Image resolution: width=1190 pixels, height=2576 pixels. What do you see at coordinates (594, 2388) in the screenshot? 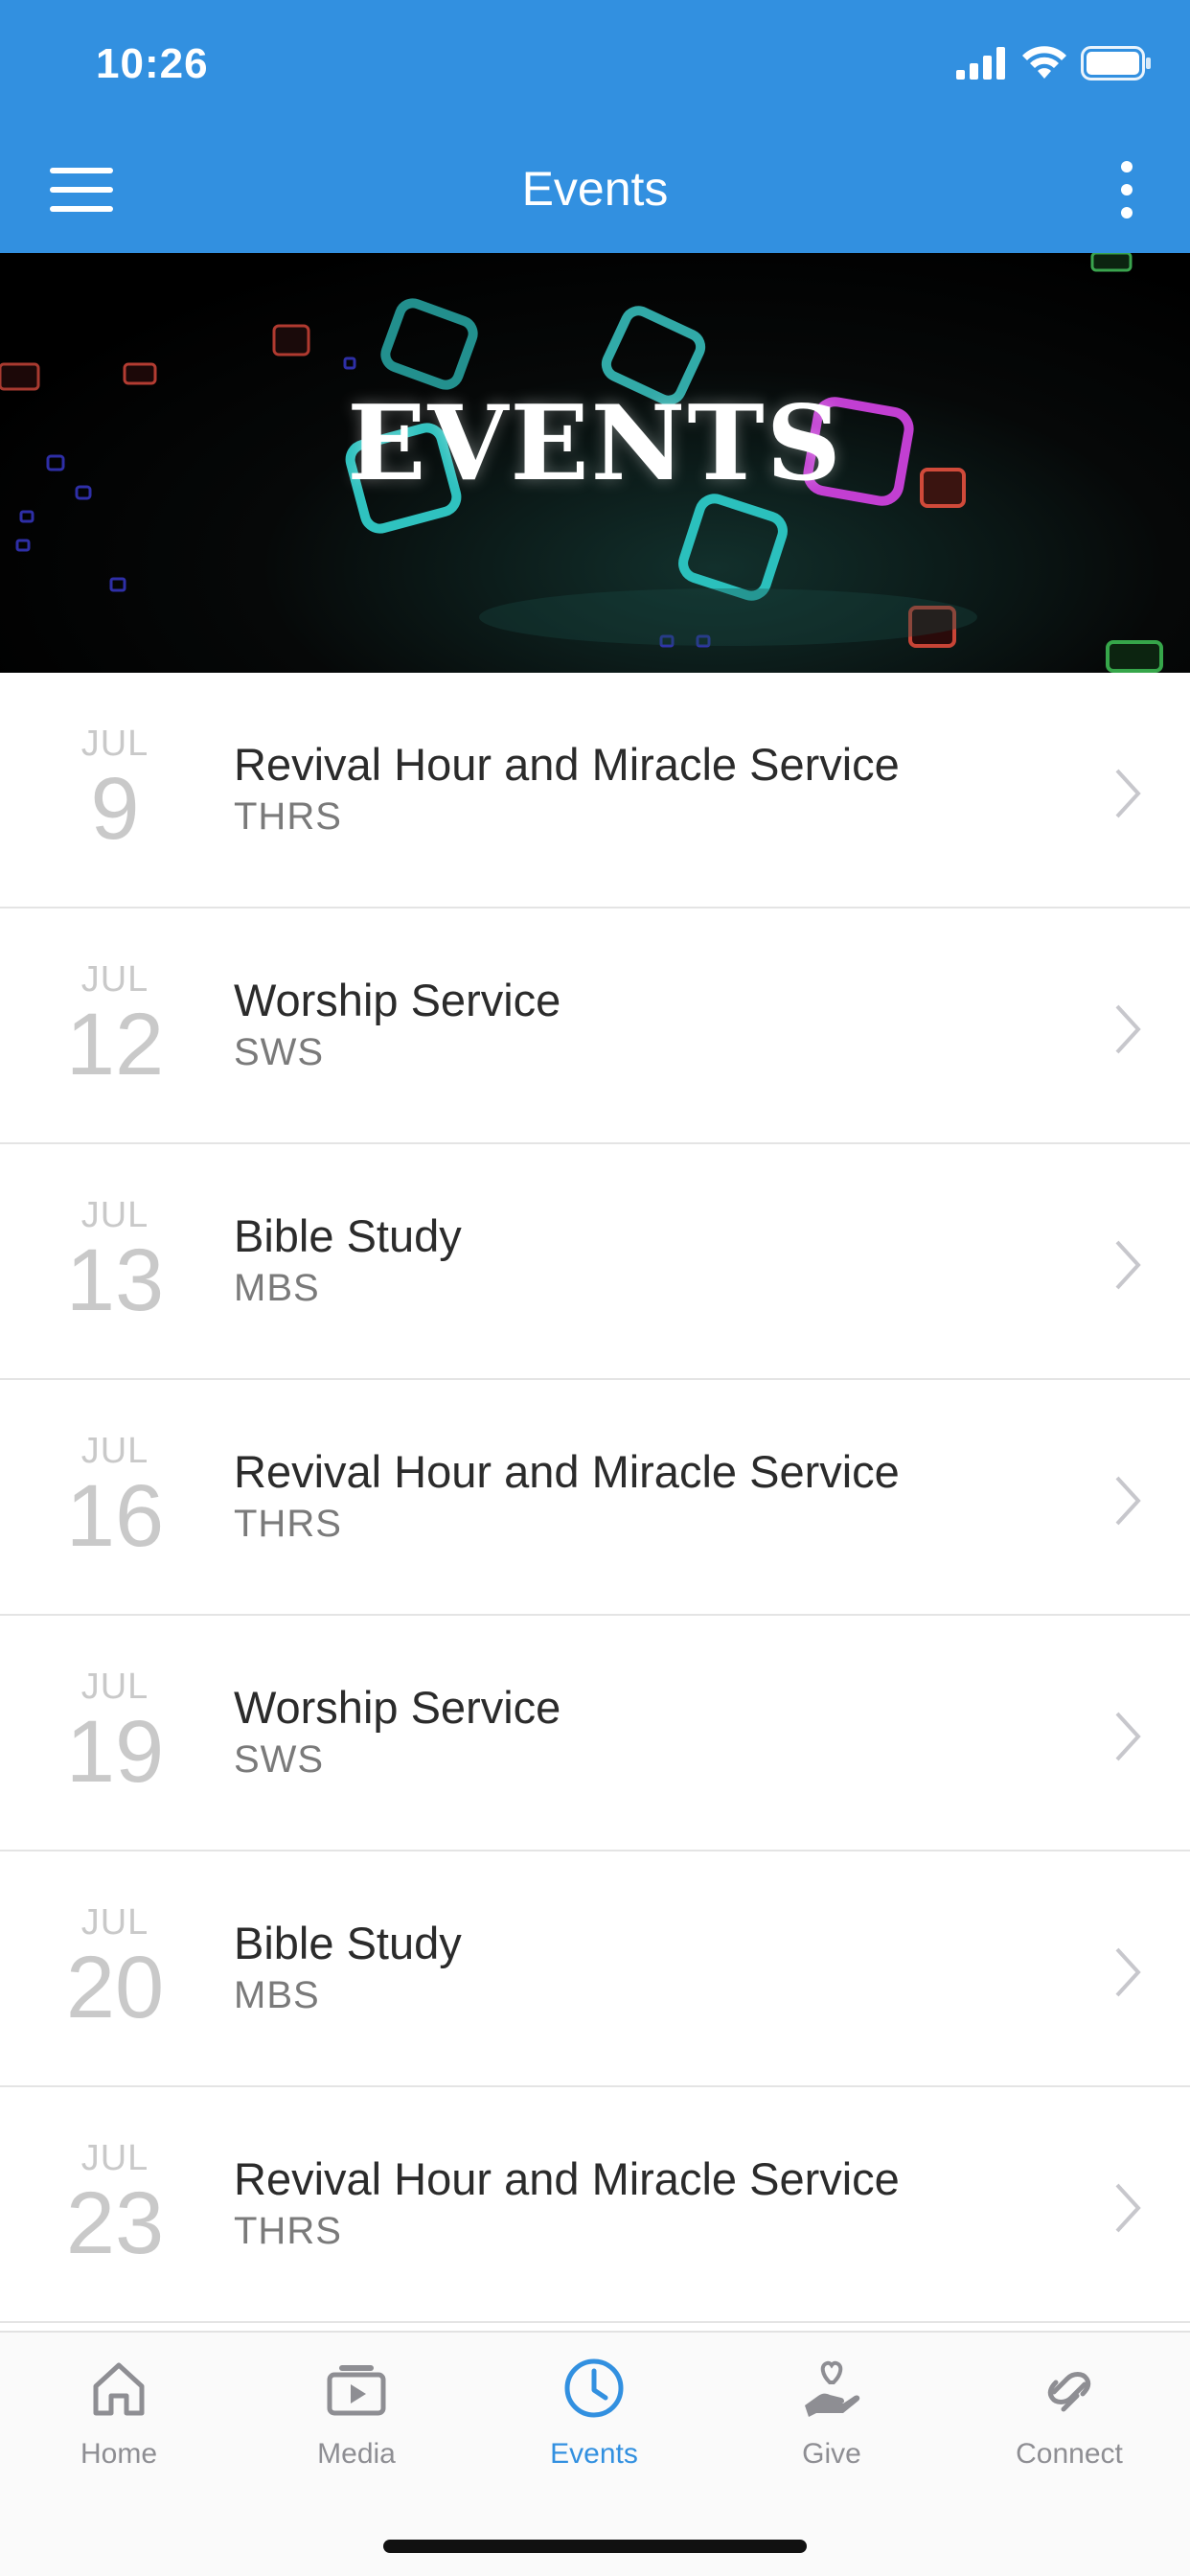
I see `clock-icon` at bounding box center [594, 2388].